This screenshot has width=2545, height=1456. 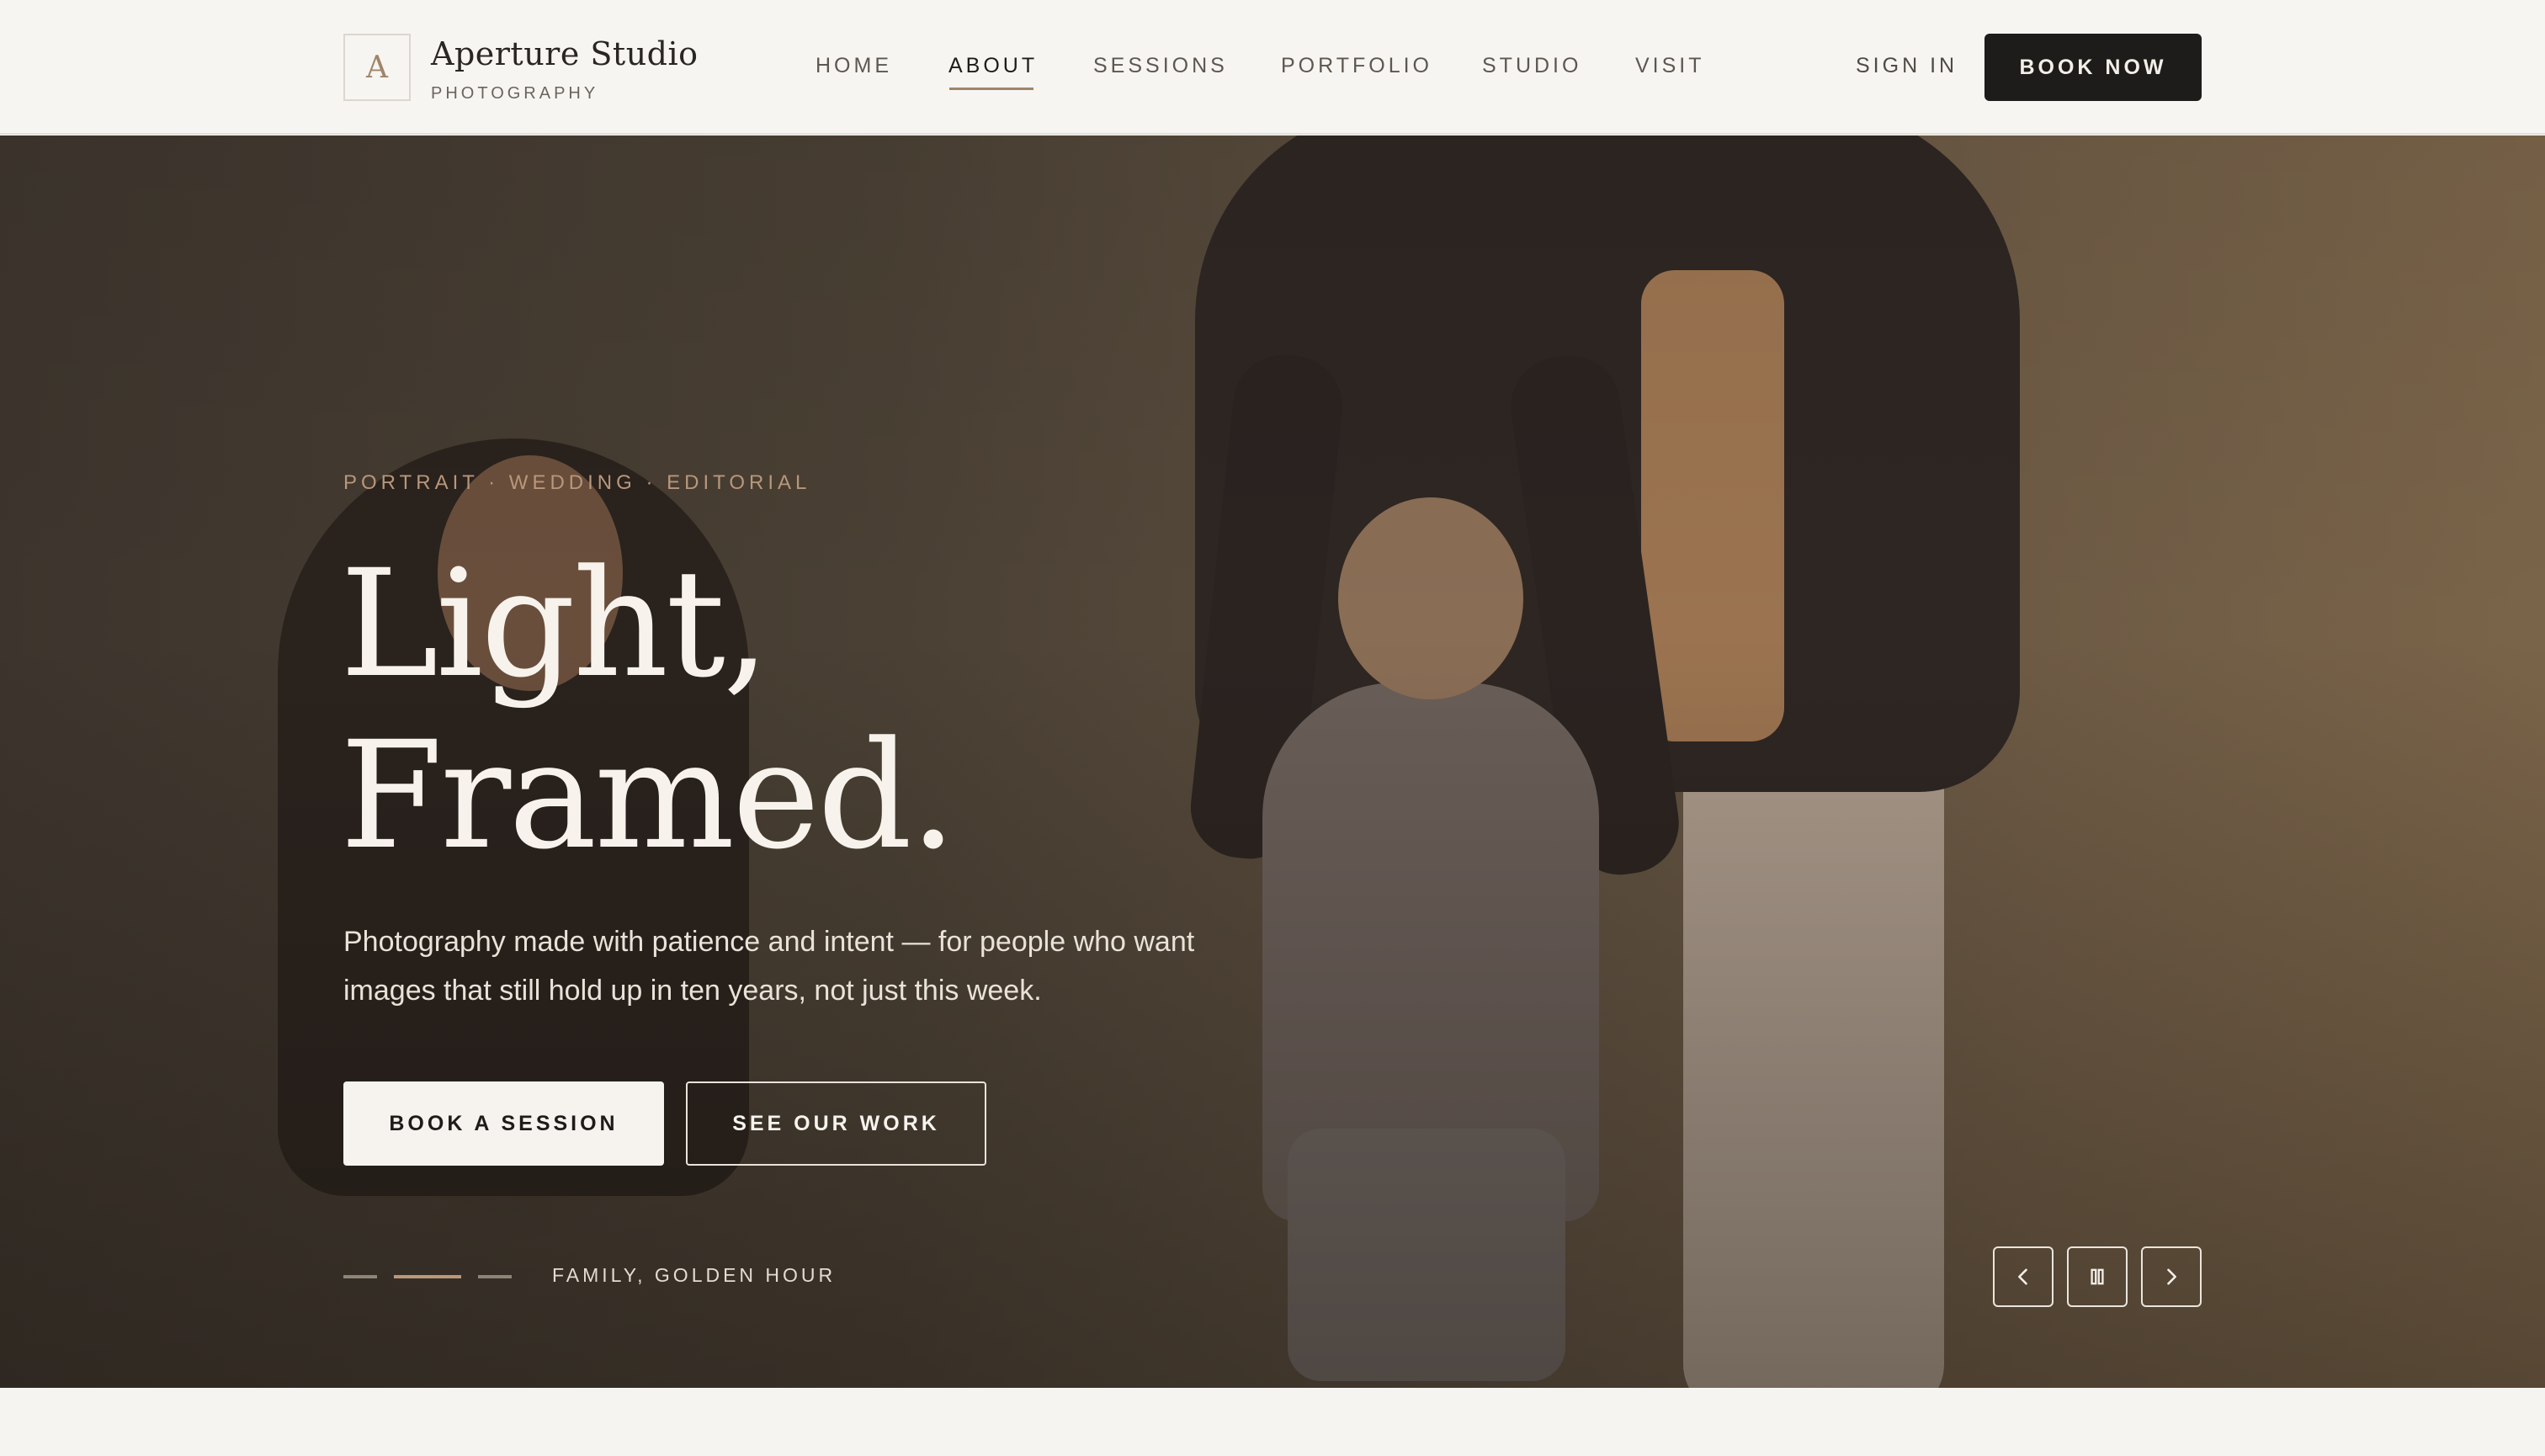 I want to click on active-nav-indicator, so click(x=991, y=89).